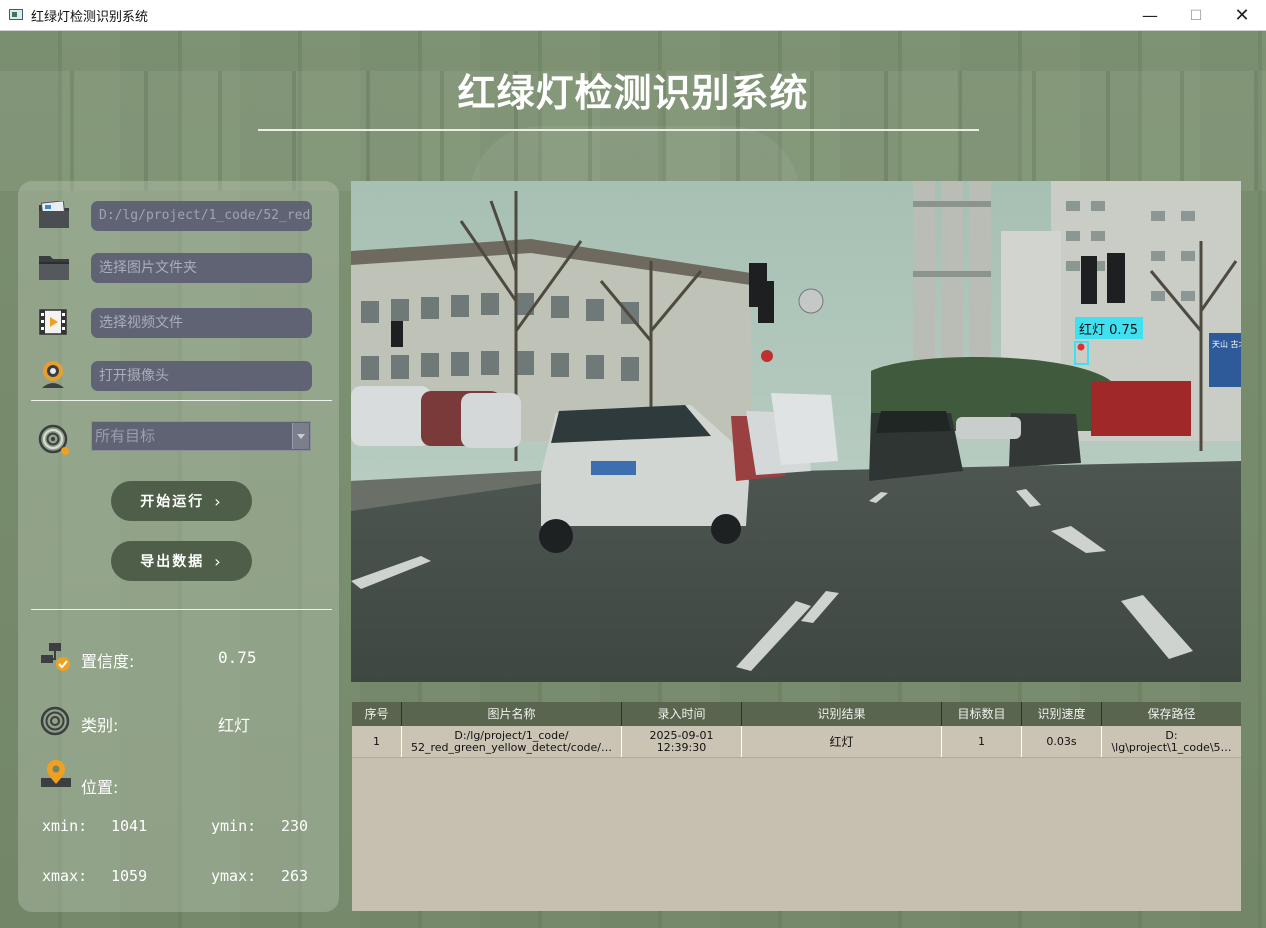 The image size is (1266, 928). I want to click on video-file-field: 选择视频文件, so click(201, 323).